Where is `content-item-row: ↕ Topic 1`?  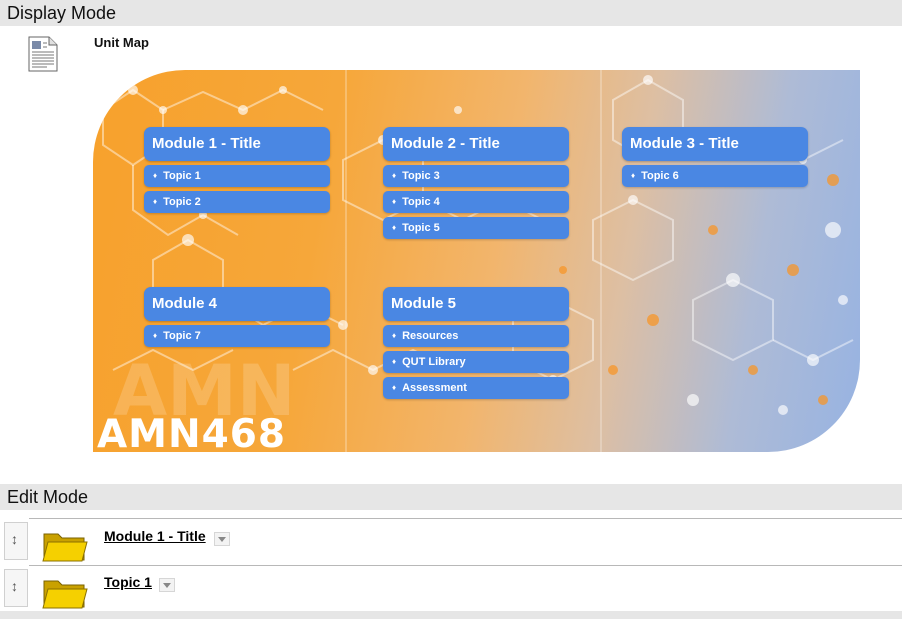
content-item-row: ↕ Topic 1 is located at coordinates (451, 588).